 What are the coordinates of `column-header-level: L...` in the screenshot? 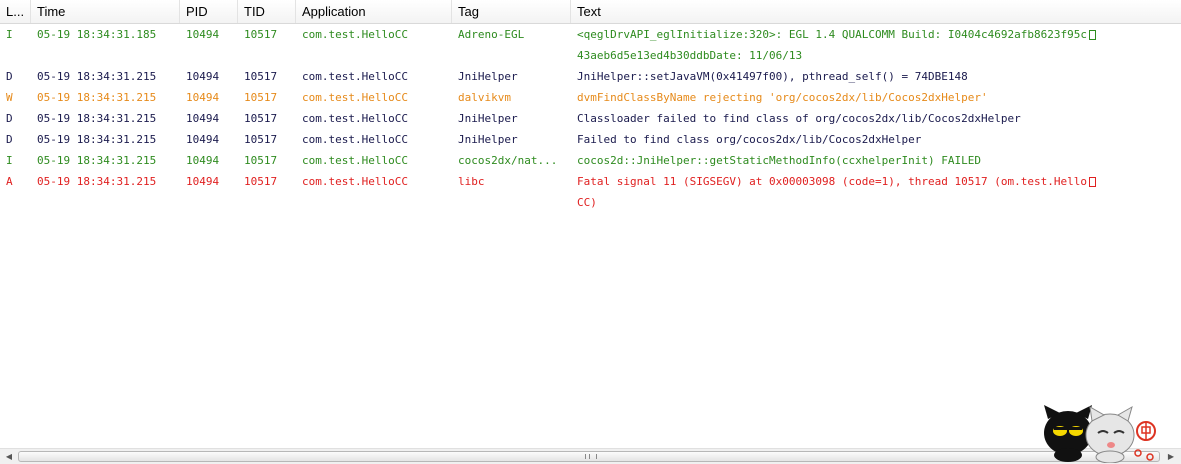 It's located at (15, 11).